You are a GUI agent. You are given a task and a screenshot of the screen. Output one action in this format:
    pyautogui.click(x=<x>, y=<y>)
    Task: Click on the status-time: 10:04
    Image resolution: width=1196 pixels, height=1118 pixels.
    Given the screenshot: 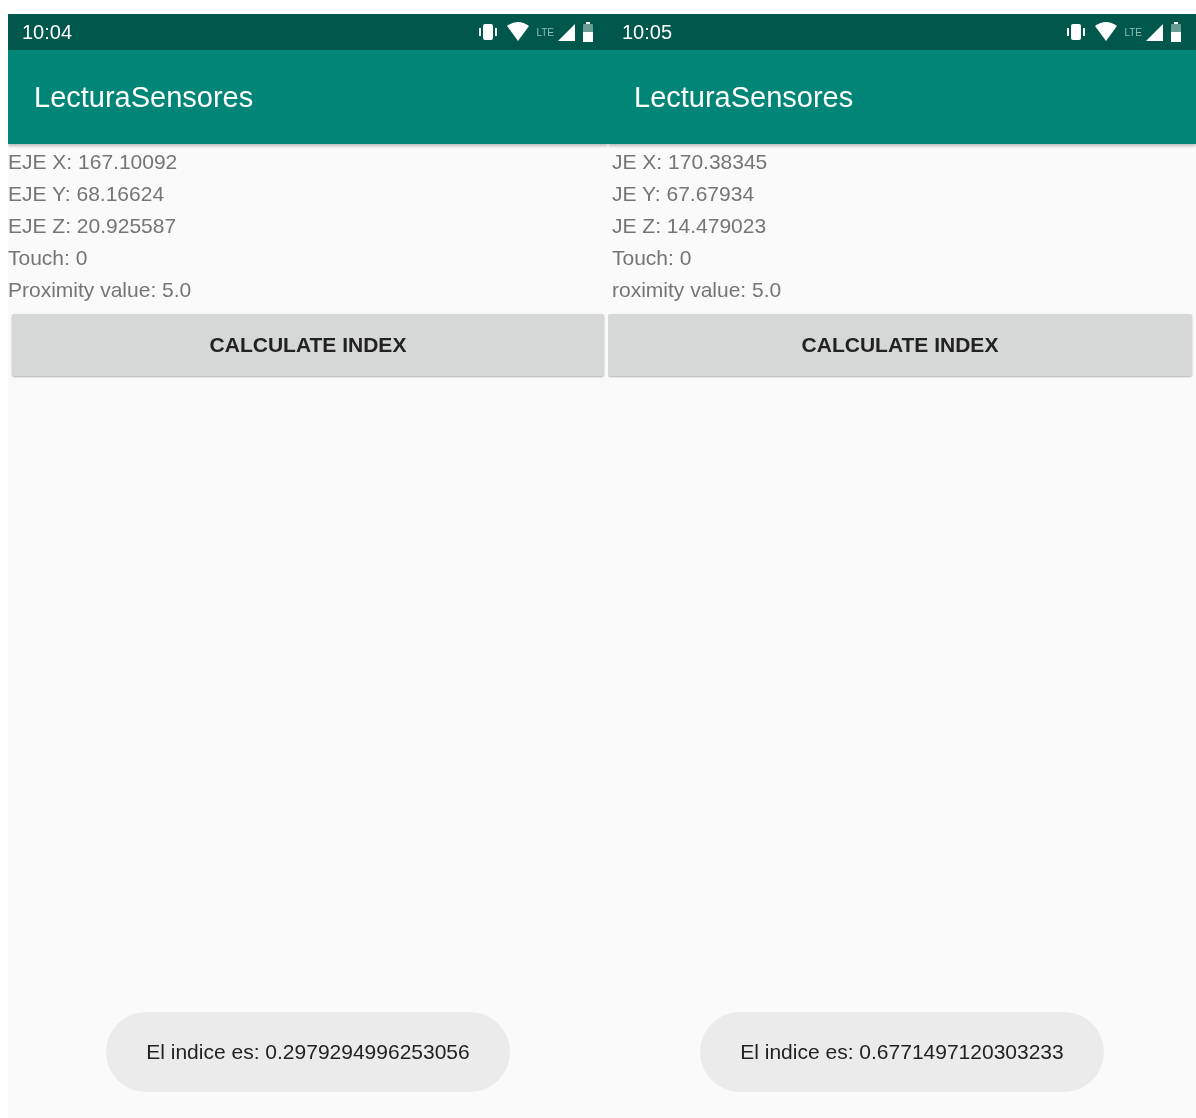 What is the action you would take?
    pyautogui.click(x=47, y=32)
    